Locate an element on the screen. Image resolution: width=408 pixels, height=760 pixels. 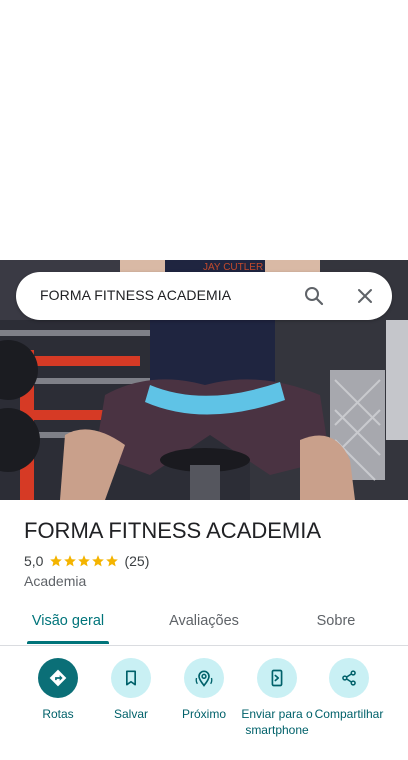
directions-icon is located at coordinates (58, 678).